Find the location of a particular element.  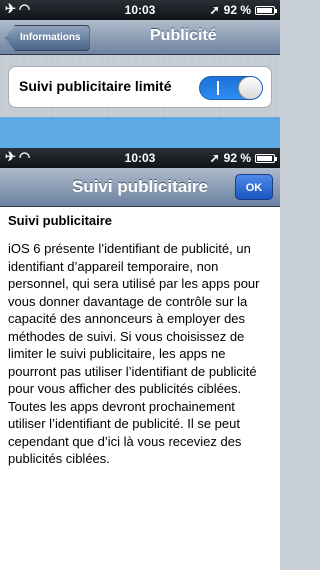

limit-ad-tracking-cell: Suivi publicitaire limité is located at coordinates (140, 87).